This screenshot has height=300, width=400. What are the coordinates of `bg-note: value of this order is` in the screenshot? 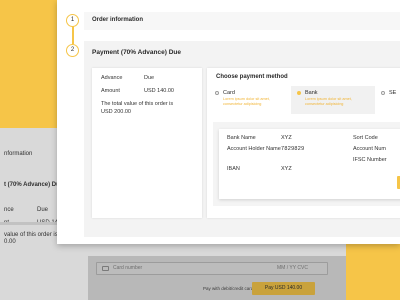 It's located at (31, 235).